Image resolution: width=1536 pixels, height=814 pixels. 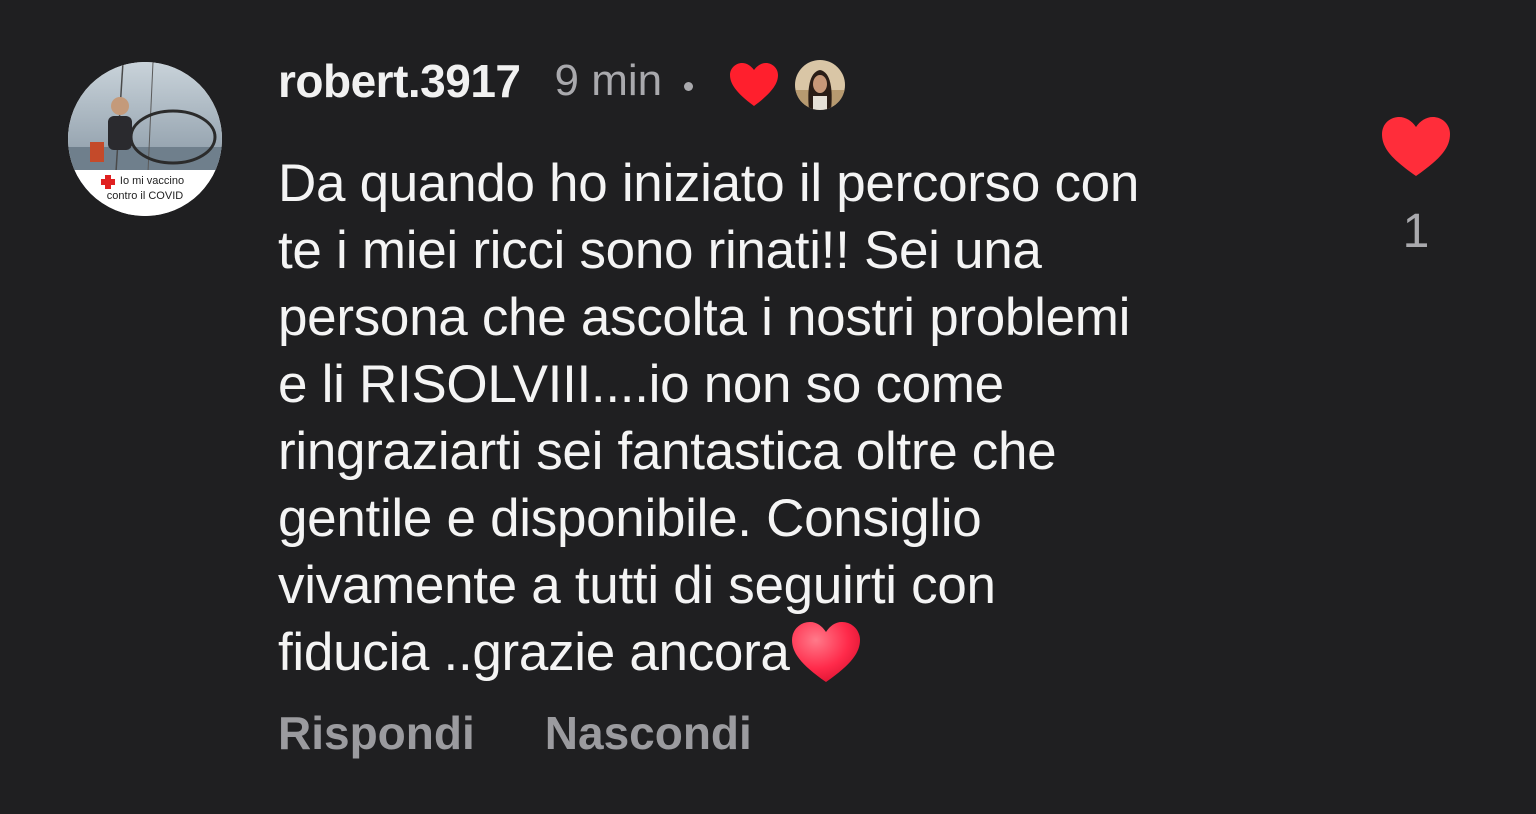 I want to click on like-heart-icon, so click(x=1416, y=147).